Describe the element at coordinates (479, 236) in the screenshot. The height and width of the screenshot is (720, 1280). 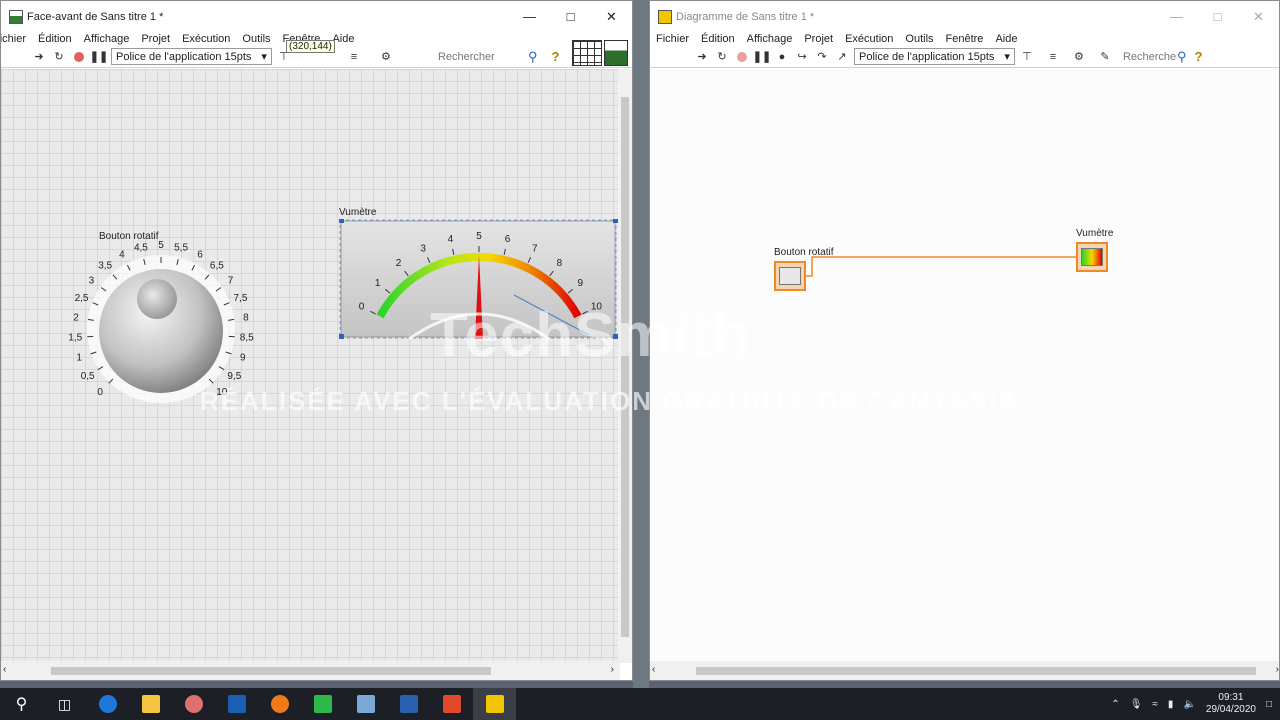
I see `meter-scale-label: 5` at that location.